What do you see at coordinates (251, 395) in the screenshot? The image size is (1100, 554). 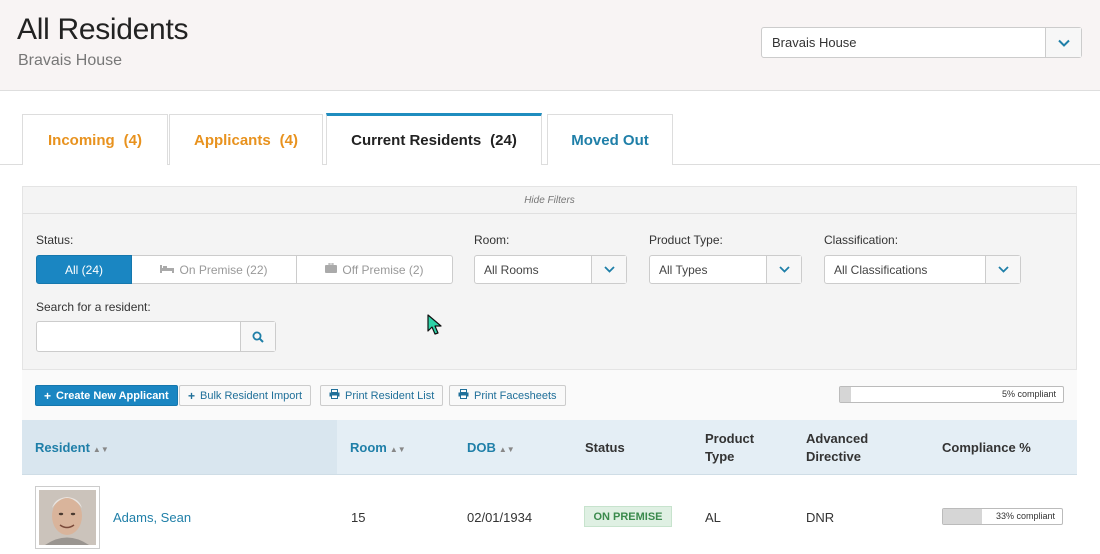 I see `bulk-resident-import-label: Bulk Resident Import` at bounding box center [251, 395].